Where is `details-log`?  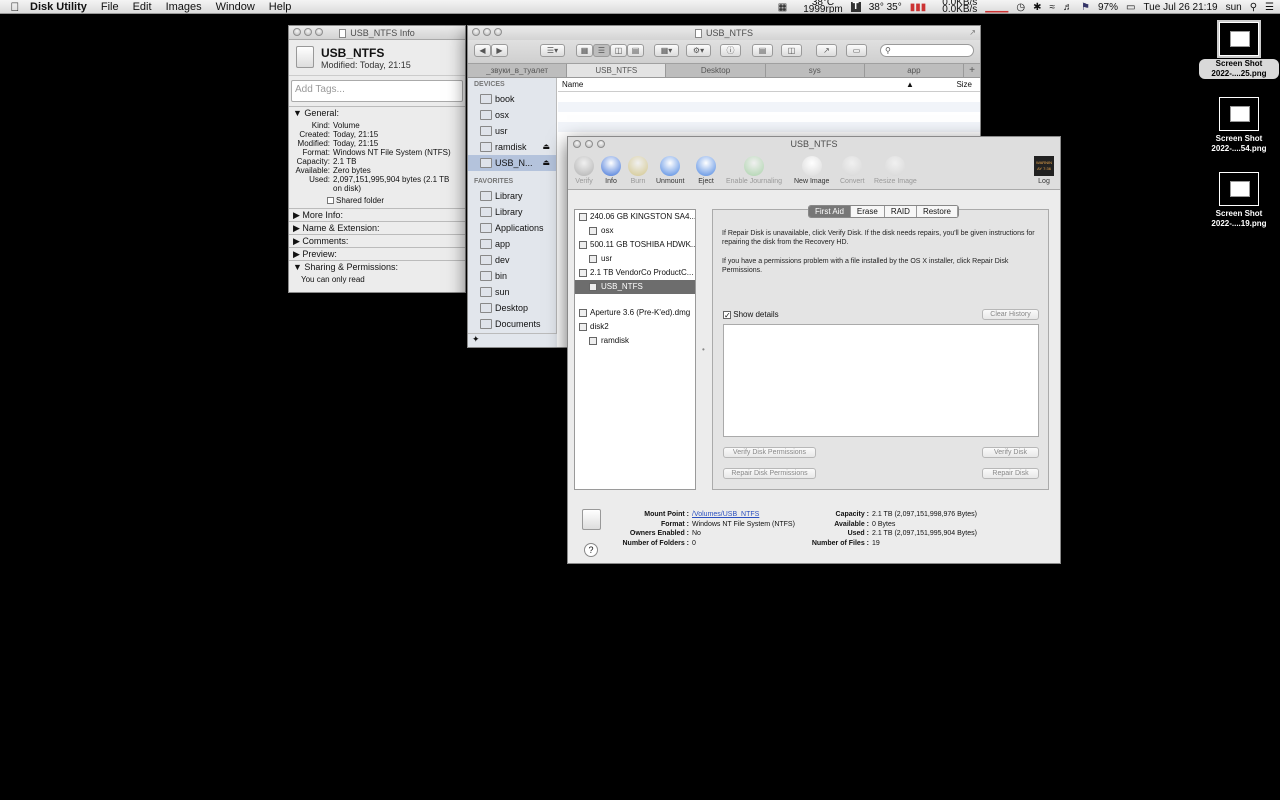 details-log is located at coordinates (881, 380).